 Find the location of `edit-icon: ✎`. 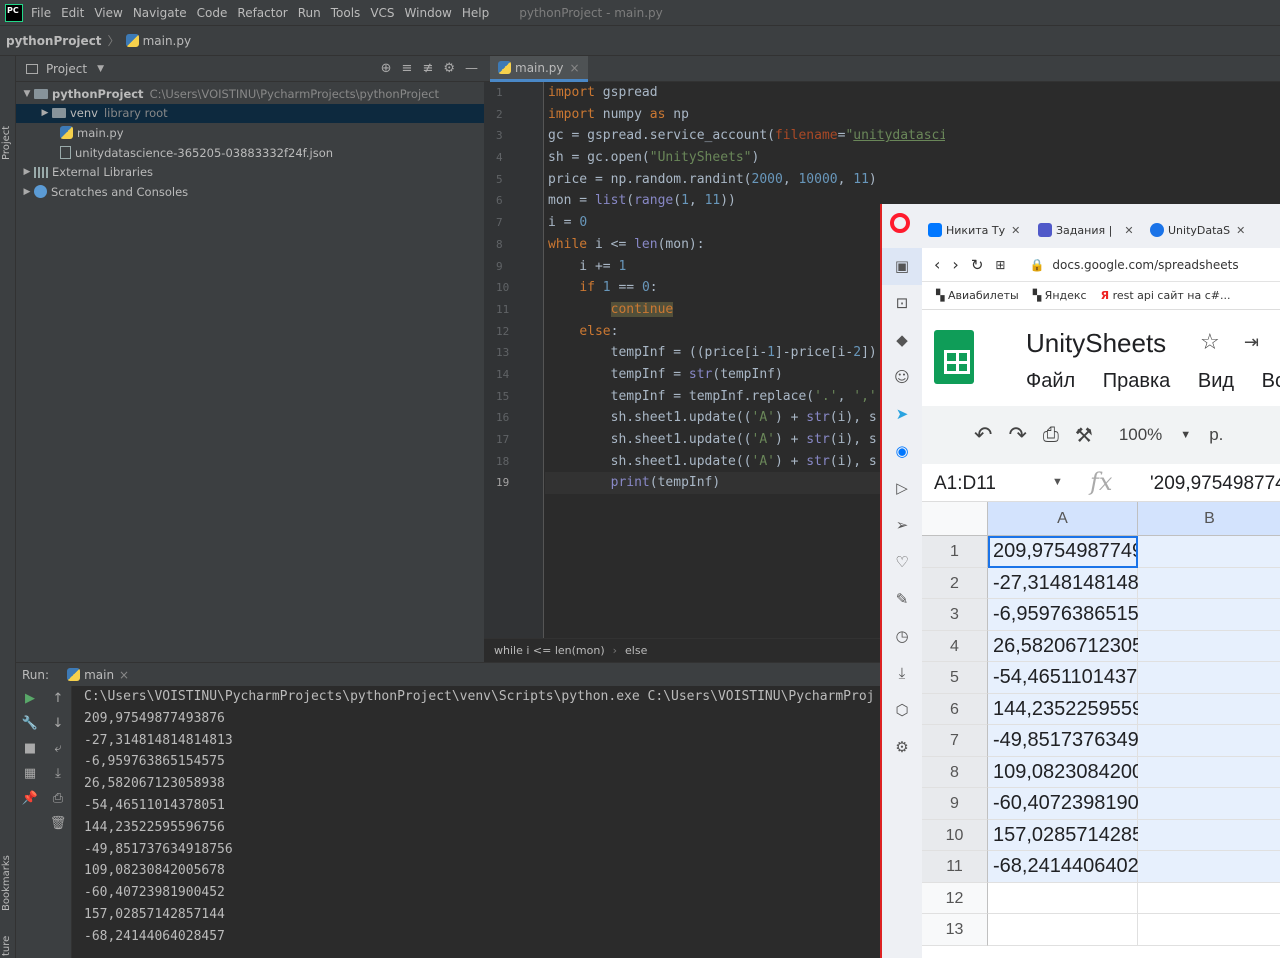

edit-icon: ✎ is located at coordinates (902, 599).